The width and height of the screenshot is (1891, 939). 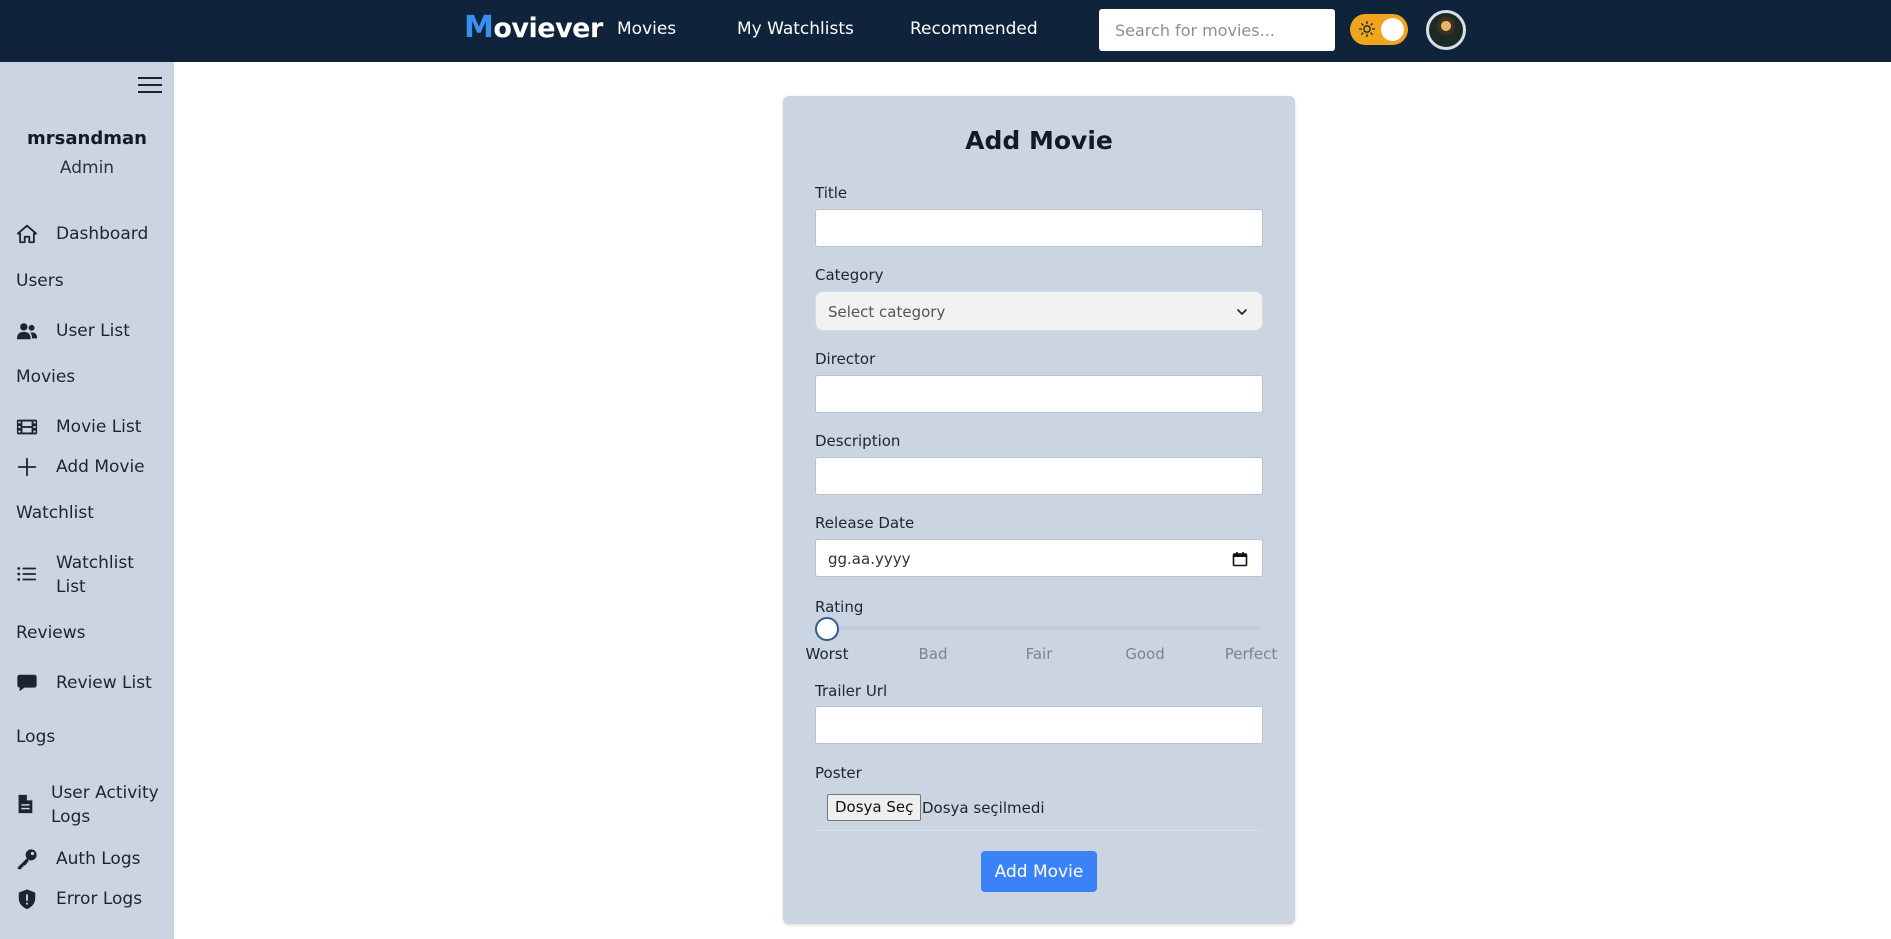 What do you see at coordinates (851, 691) in the screenshot?
I see `trailer-url-label: Trailer Url` at bounding box center [851, 691].